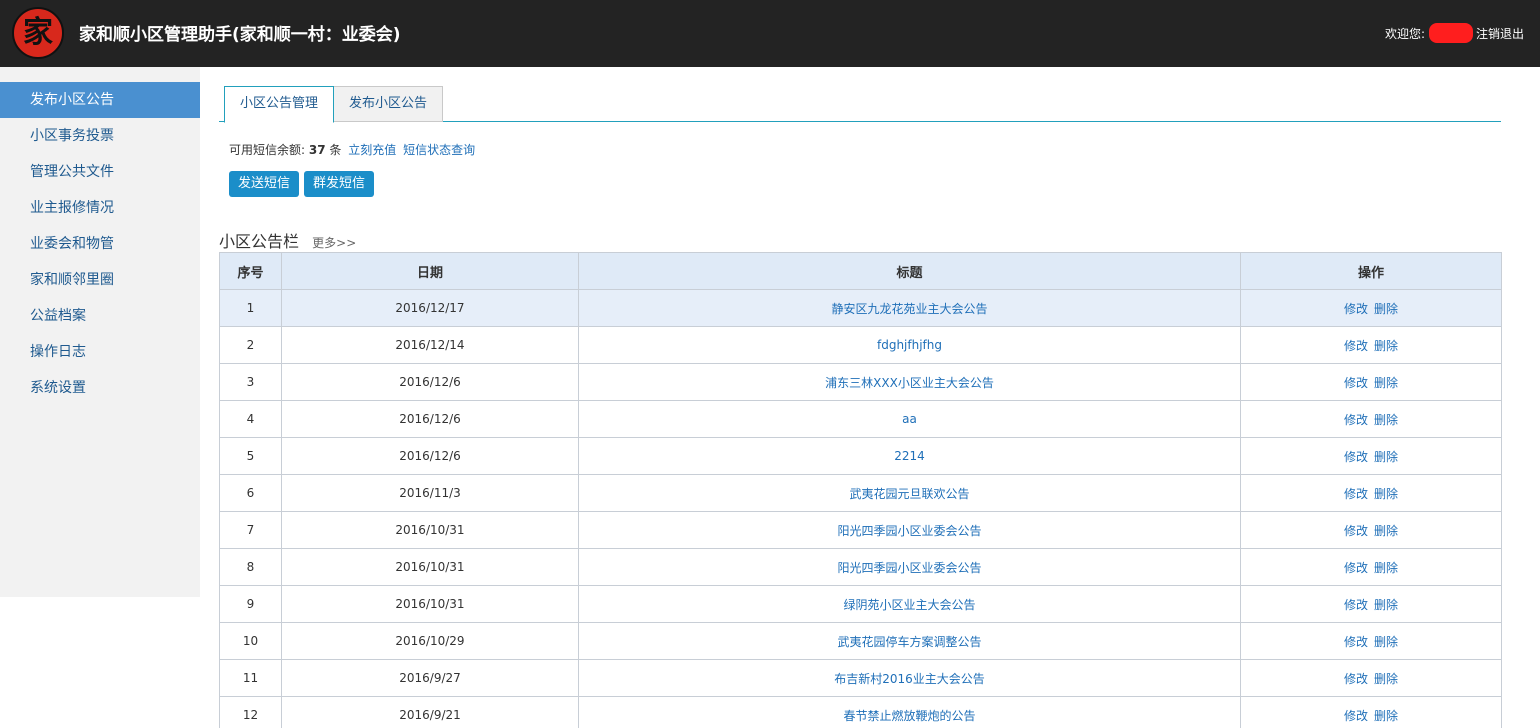 This screenshot has height=728, width=1540. I want to click on table-row: 6 2016/11/3 武夷花园元旦联欢公告 修改 删除, so click(860, 493).